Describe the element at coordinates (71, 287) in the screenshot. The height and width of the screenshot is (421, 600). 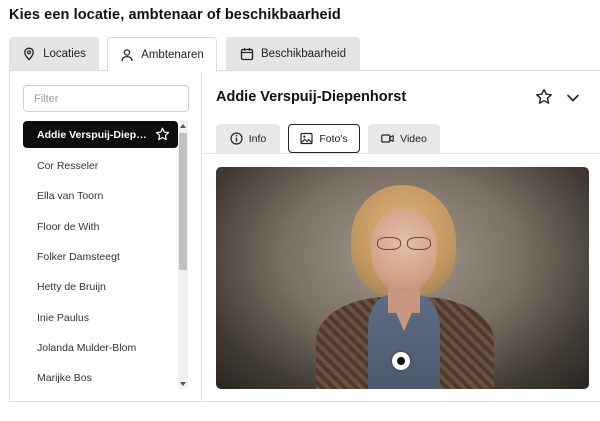
I see `list-item-label: Hetty de Bruijn` at that location.